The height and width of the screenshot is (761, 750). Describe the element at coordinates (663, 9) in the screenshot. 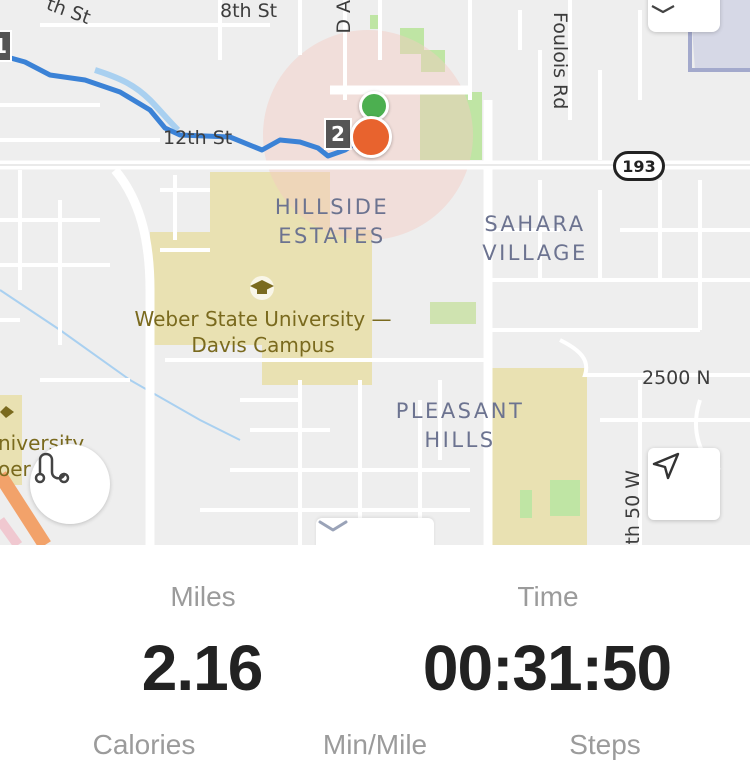

I see `layers-icon` at that location.